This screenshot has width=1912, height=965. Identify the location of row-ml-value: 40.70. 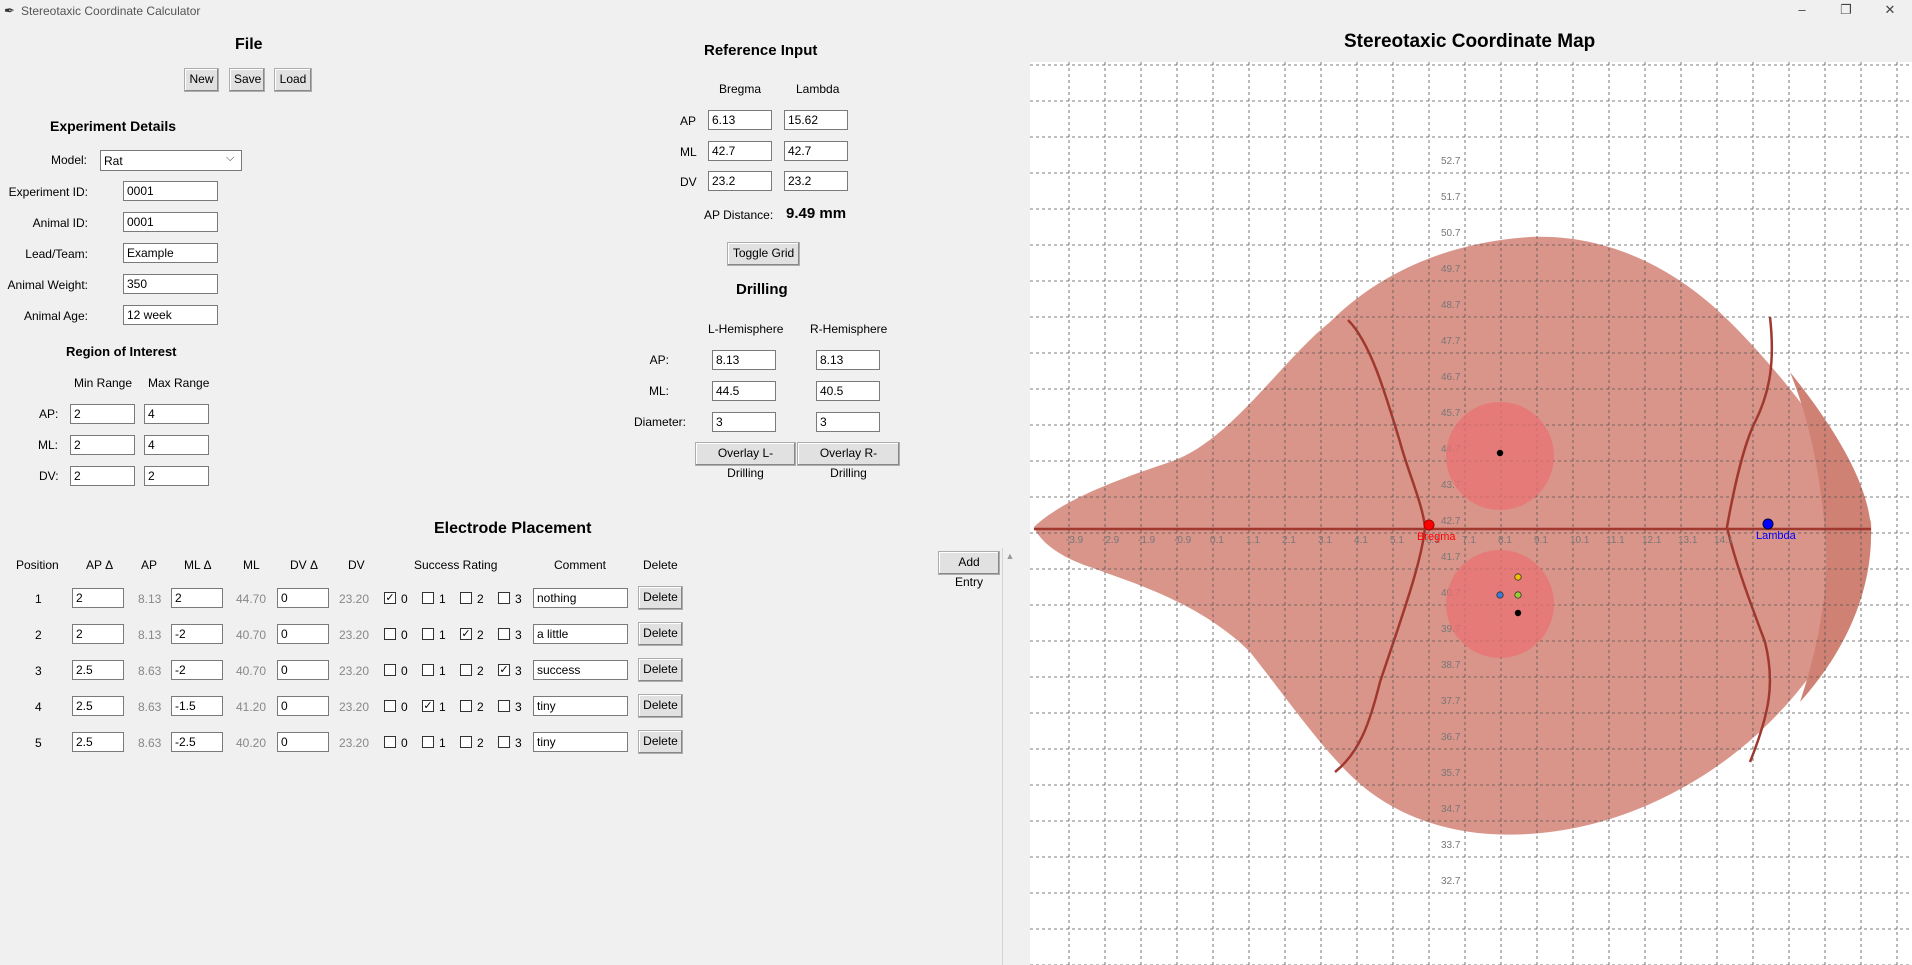
(251, 635).